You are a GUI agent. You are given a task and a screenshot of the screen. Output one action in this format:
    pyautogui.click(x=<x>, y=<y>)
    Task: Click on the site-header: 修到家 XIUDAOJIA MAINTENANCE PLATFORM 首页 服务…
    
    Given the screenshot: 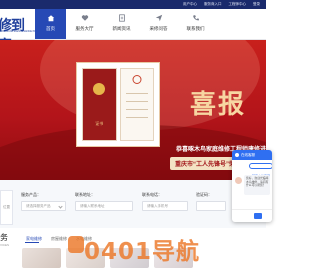 What is the action you would take?
    pyautogui.click(x=133, y=31)
    